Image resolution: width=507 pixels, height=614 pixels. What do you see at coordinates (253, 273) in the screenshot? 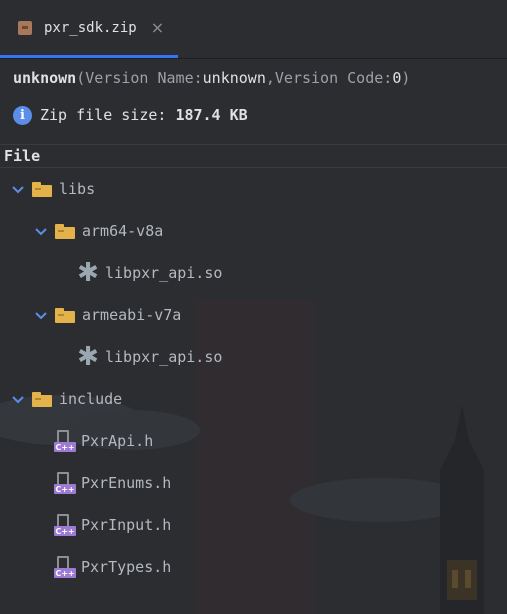
I see `tree-item-libpxr-api-so-arm64: ✱ libpxr_api.so` at bounding box center [253, 273].